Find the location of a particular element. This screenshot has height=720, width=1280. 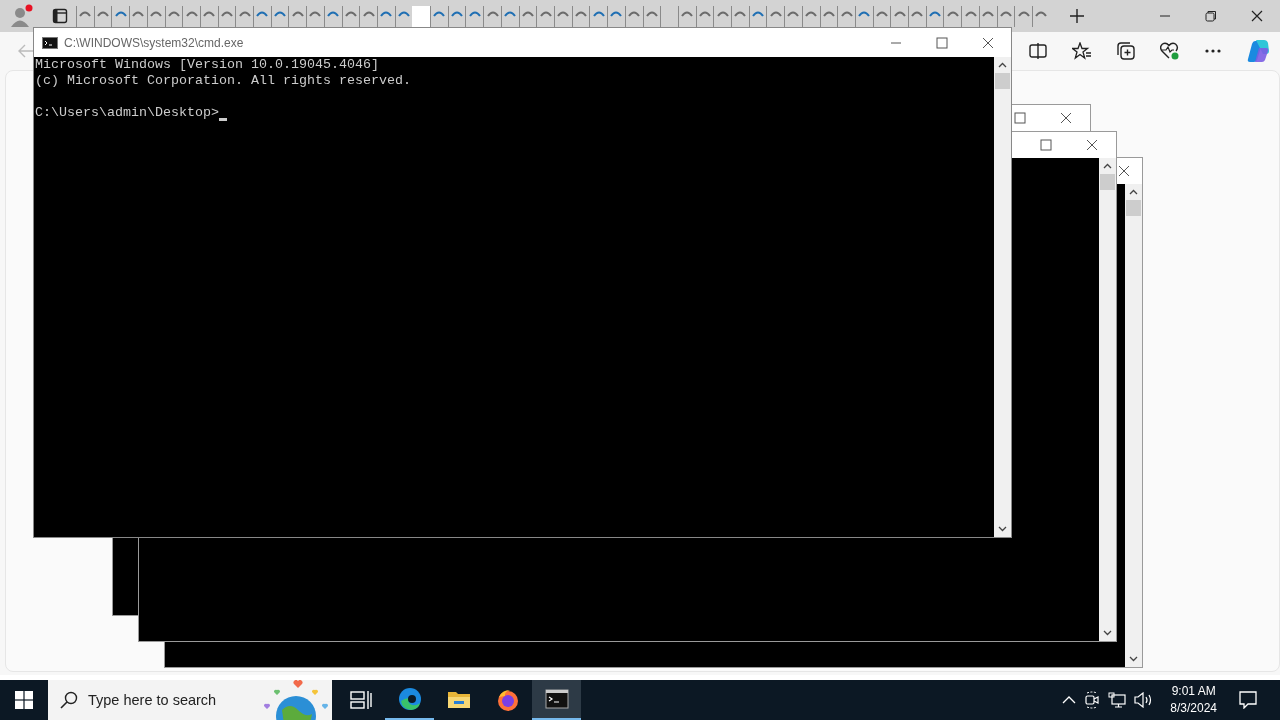

back-arrow-icon is located at coordinates (26, 51).